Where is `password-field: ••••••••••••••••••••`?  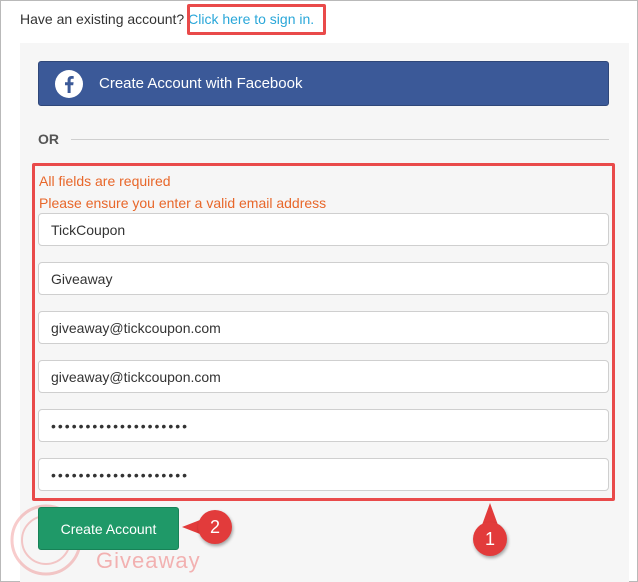
password-field: •••••••••••••••••••• is located at coordinates (323, 425).